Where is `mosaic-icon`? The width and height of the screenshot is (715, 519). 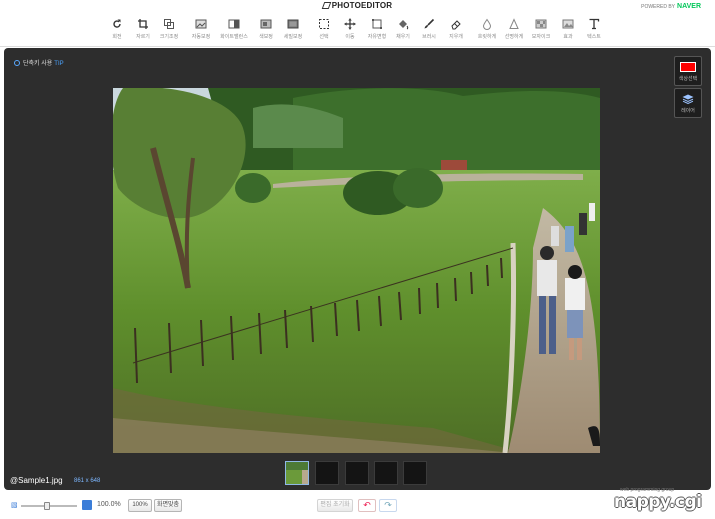 mosaic-icon is located at coordinates (541, 24).